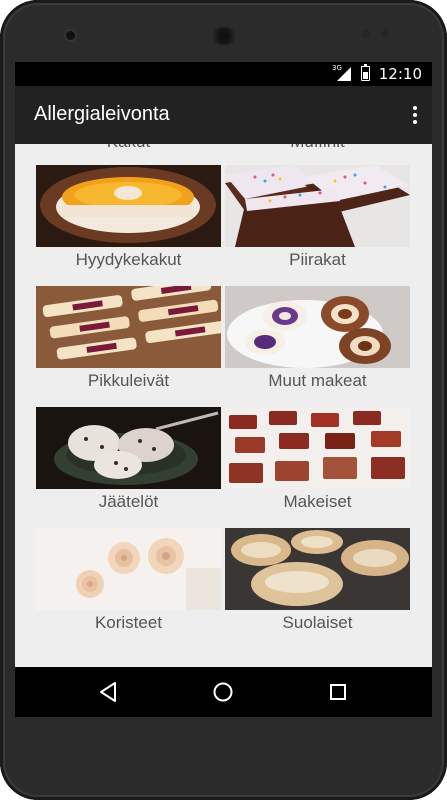 The image size is (447, 800). I want to click on category-label: Kakut, so click(128, 150).